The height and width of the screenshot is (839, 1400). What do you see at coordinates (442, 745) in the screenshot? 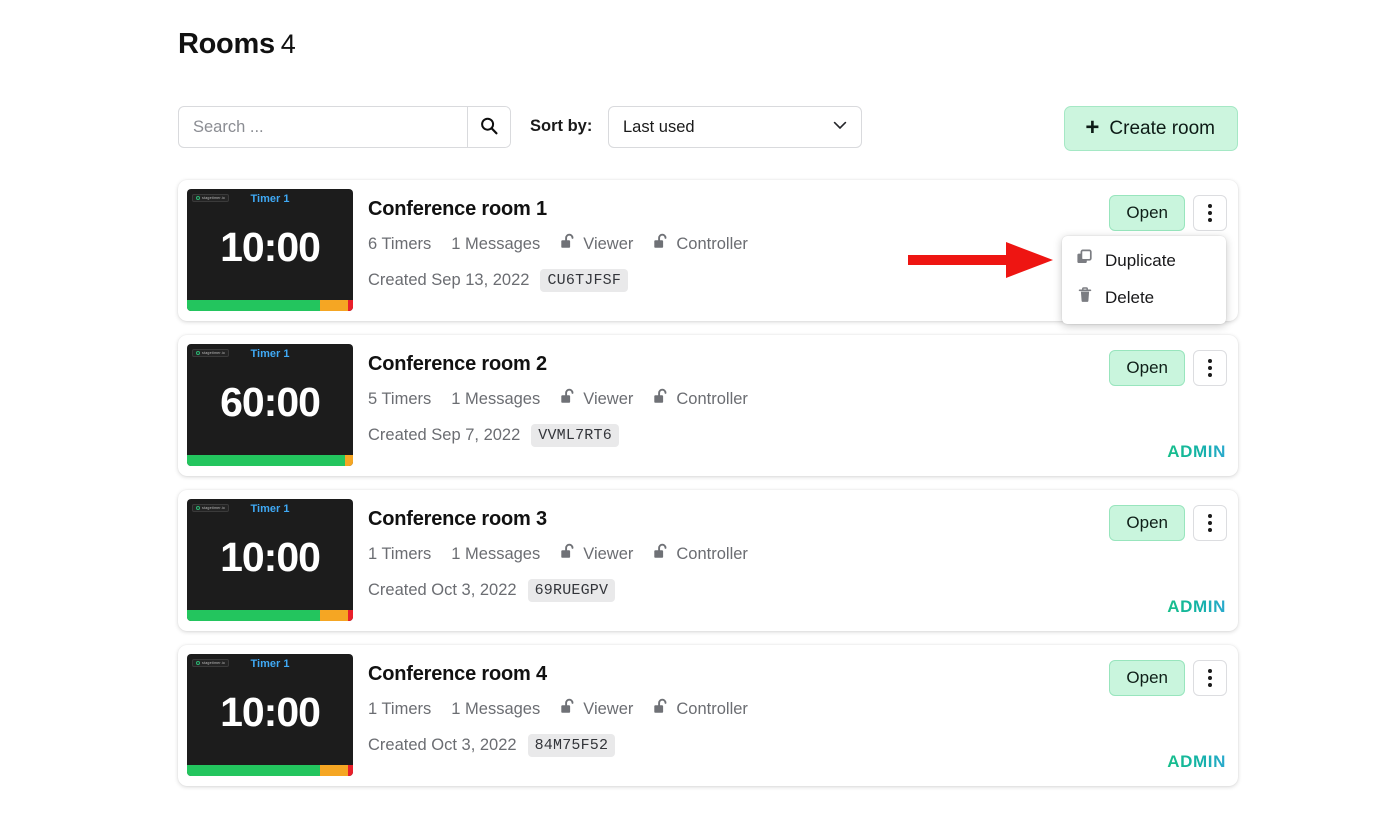
I see `created-date: Created Oct 3, 2022` at bounding box center [442, 745].